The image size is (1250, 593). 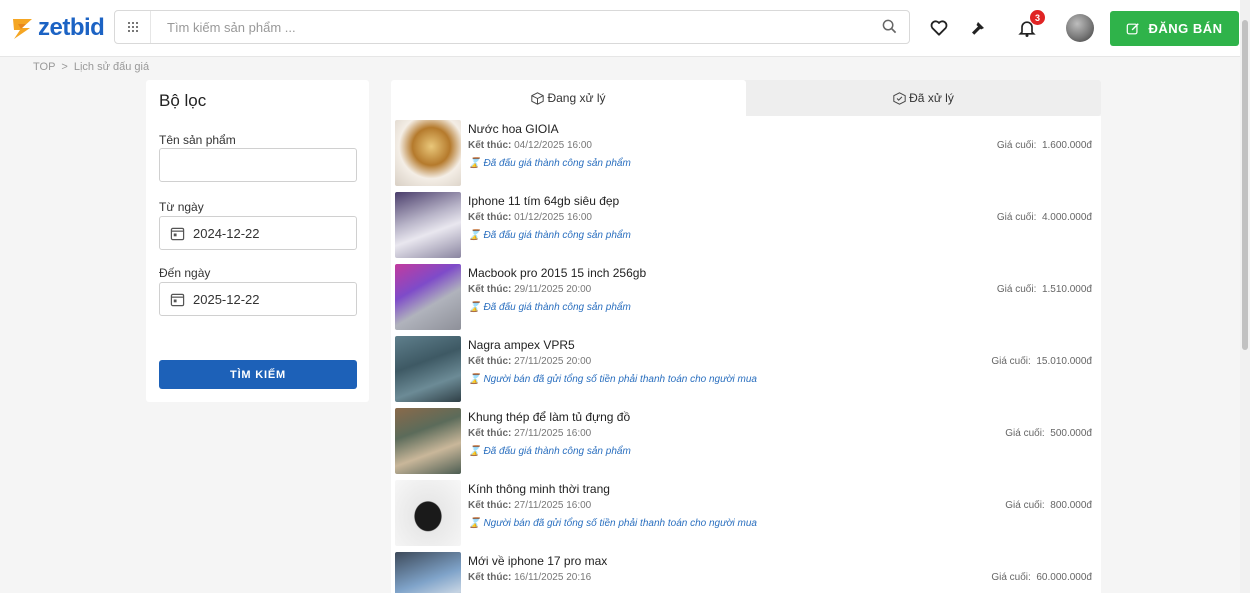 I want to click on status-tabs: Đang xử lý Đã xử lý, so click(x=746, y=98).